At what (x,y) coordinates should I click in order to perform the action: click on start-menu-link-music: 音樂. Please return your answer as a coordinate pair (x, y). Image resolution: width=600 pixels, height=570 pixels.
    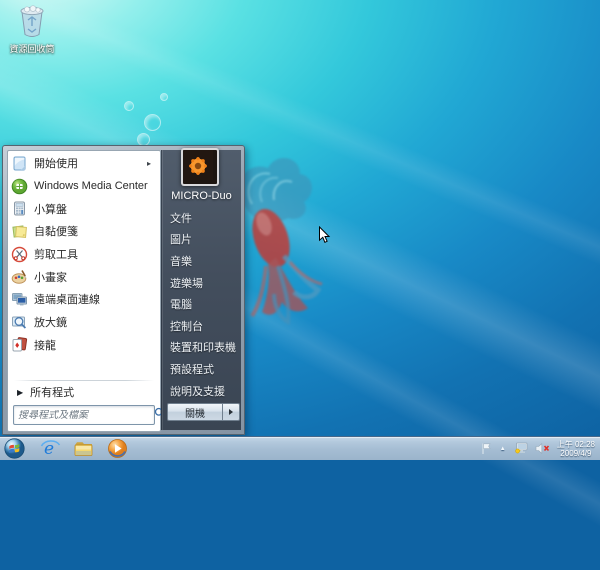
    Looking at the image, I should click on (201, 261).